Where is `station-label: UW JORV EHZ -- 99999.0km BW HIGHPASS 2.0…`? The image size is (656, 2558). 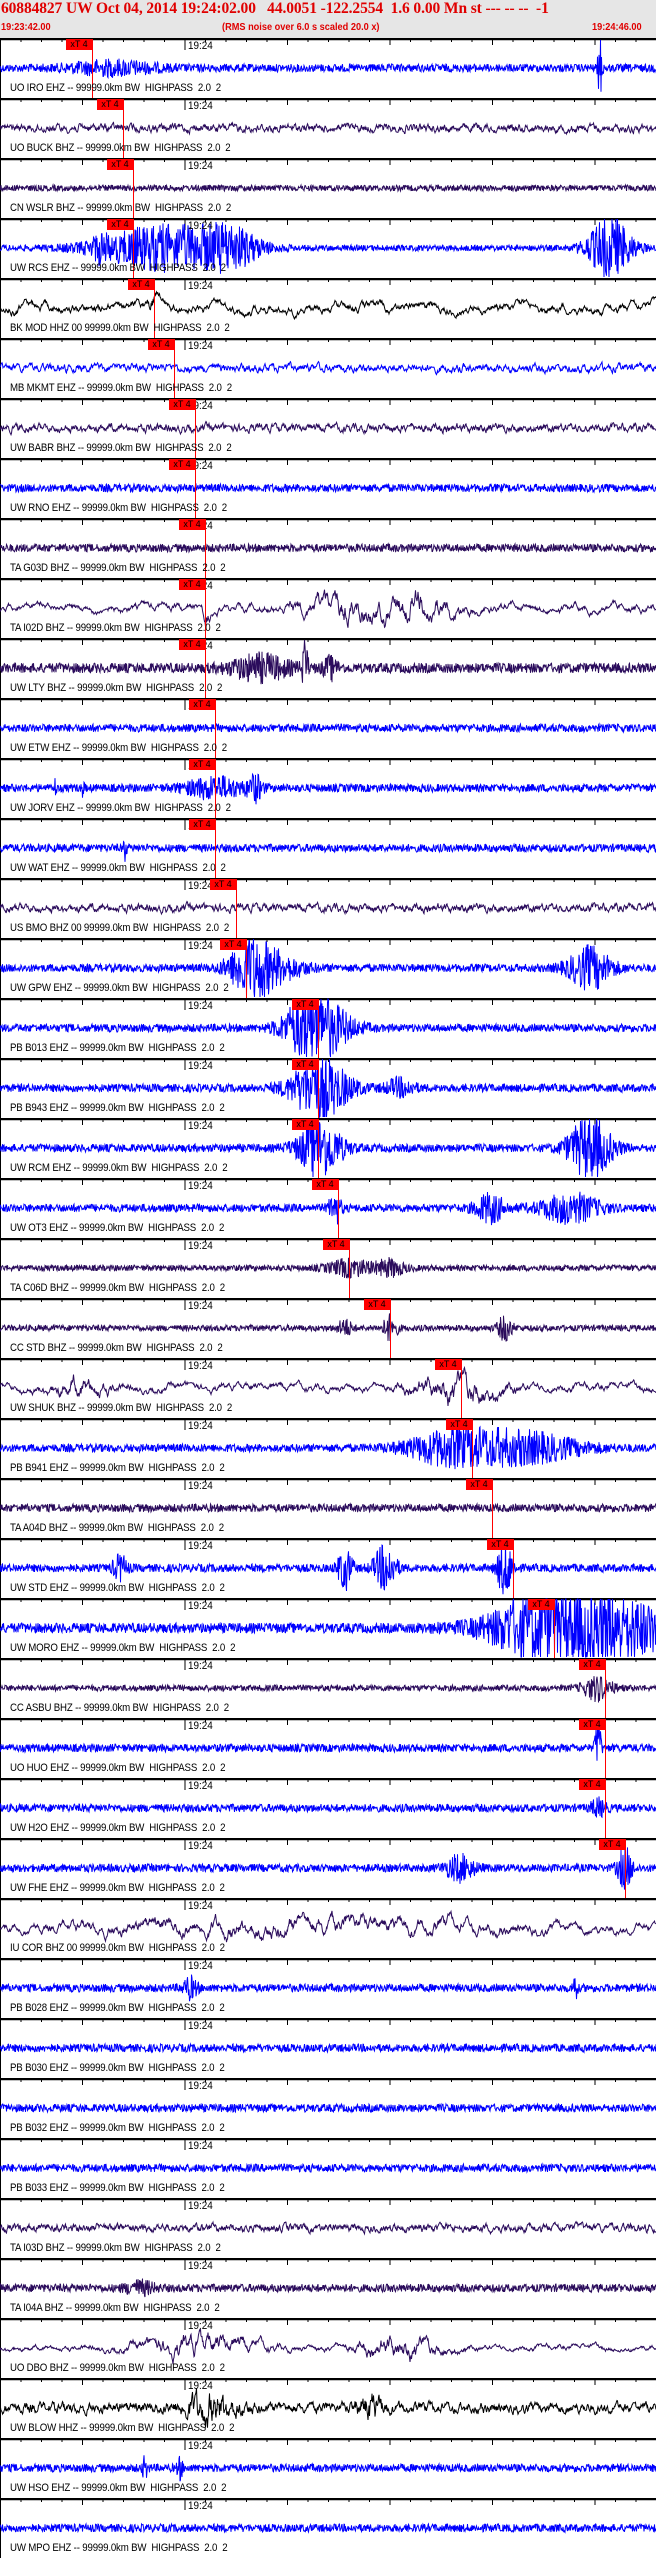
station-label: UW JORV EHZ -- 99999.0km BW HIGHPASS 2.0… is located at coordinates (120, 808).